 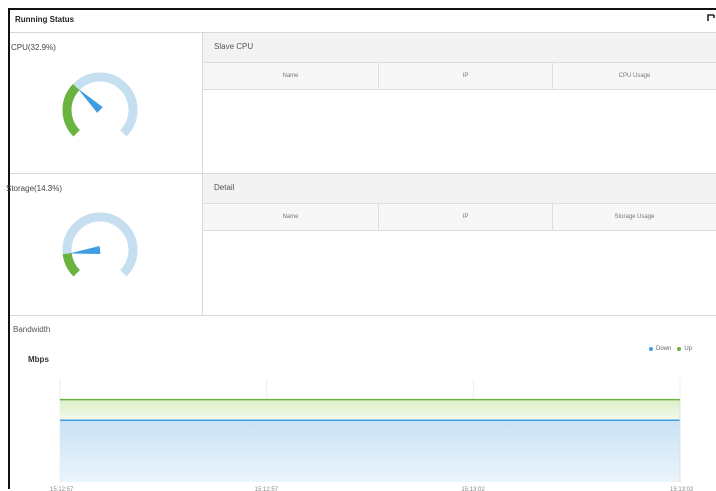 What do you see at coordinates (459, 189) in the screenshot?
I see `detail-header: Detail` at bounding box center [459, 189].